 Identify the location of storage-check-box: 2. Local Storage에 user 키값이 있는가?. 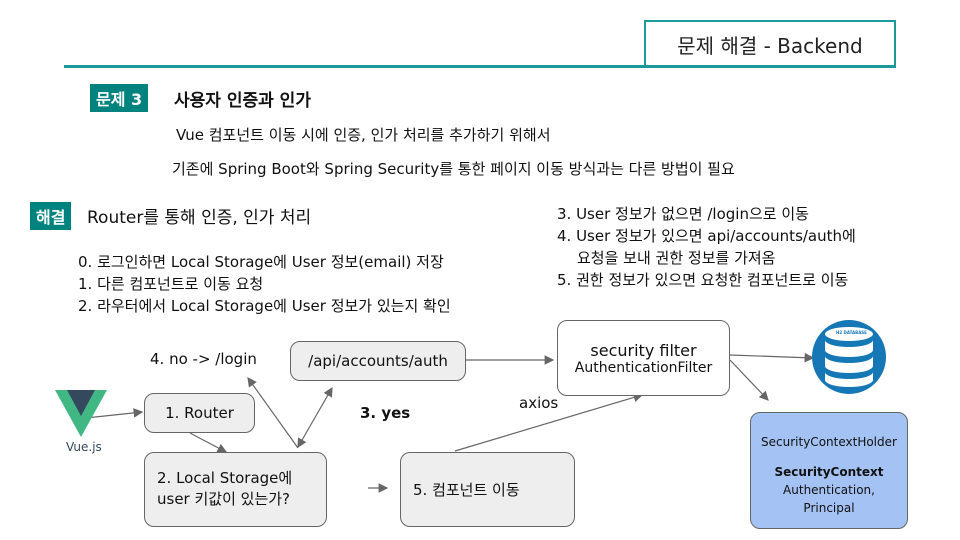
(235, 489).